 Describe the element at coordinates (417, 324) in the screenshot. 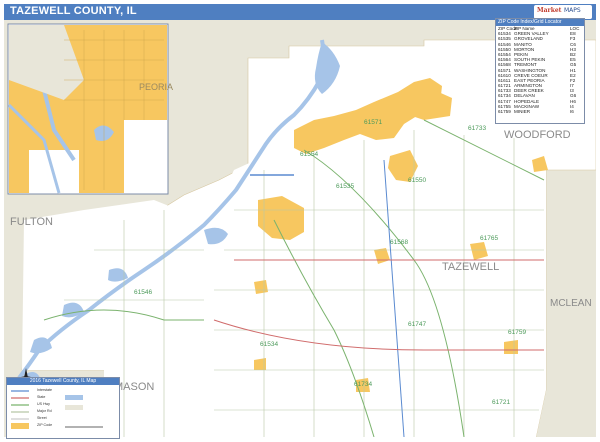

I see `zip-label: 61747` at that location.